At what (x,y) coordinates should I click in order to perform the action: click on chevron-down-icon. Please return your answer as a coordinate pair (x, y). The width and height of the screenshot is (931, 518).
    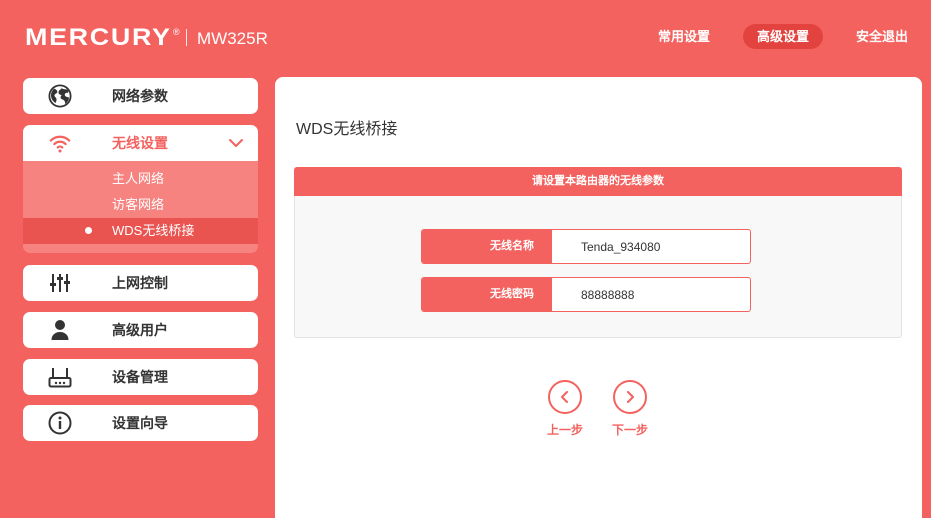
    Looking at the image, I should click on (236, 143).